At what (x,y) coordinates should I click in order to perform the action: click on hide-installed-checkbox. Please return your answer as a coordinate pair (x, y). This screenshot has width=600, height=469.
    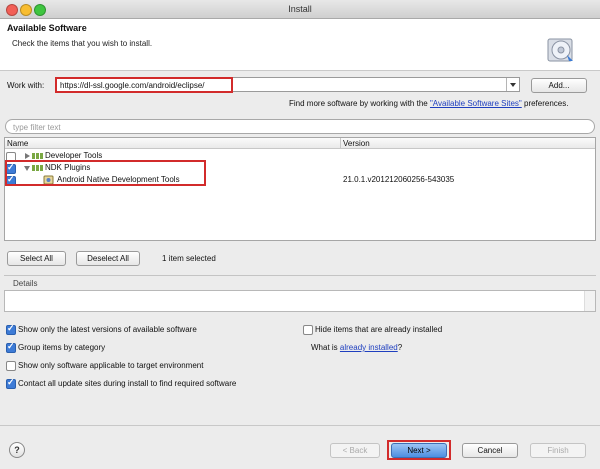
    Looking at the image, I should click on (308, 330).